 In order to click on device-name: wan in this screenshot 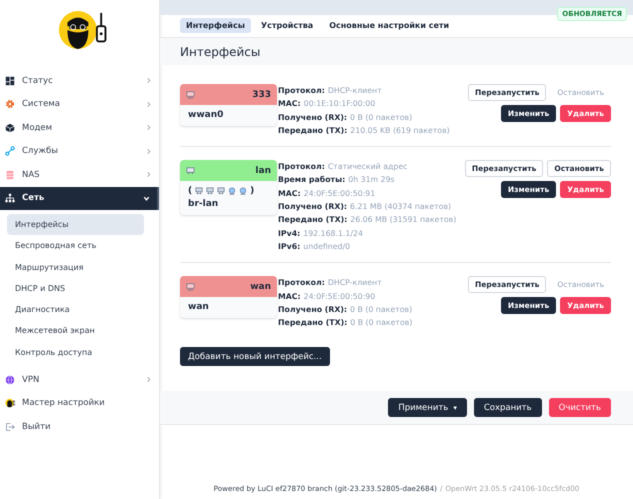, I will do `click(199, 307)`.